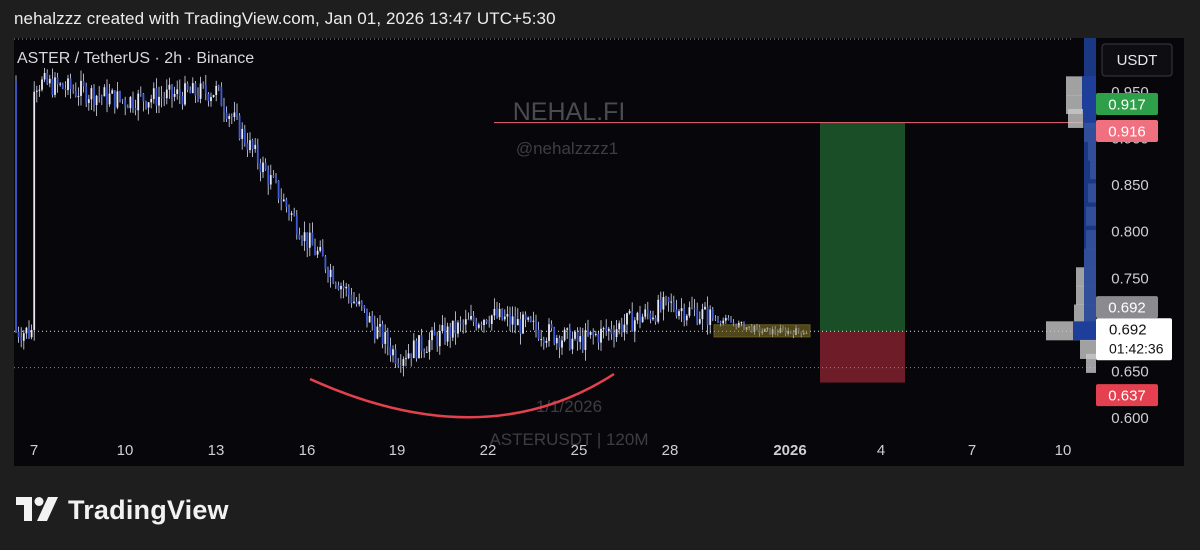 This screenshot has height=550, width=1200. I want to click on x-axis-tick-label: 25, so click(579, 450).